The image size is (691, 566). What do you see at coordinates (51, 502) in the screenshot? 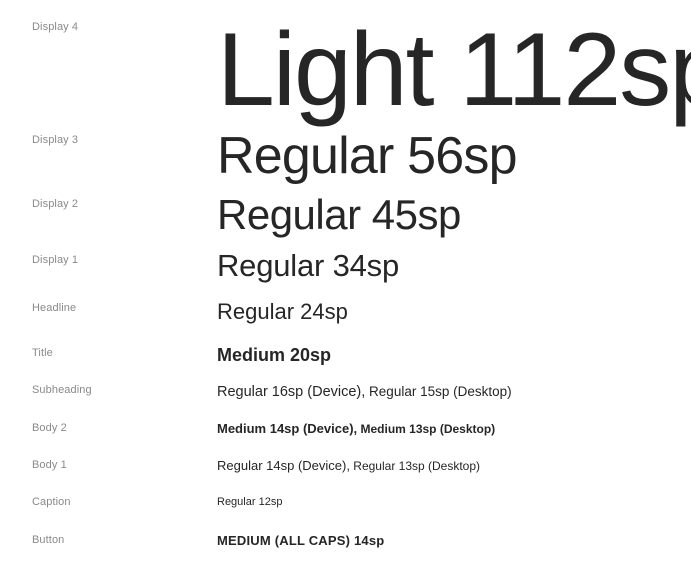
I see `type-row-label-caption: Caption` at bounding box center [51, 502].